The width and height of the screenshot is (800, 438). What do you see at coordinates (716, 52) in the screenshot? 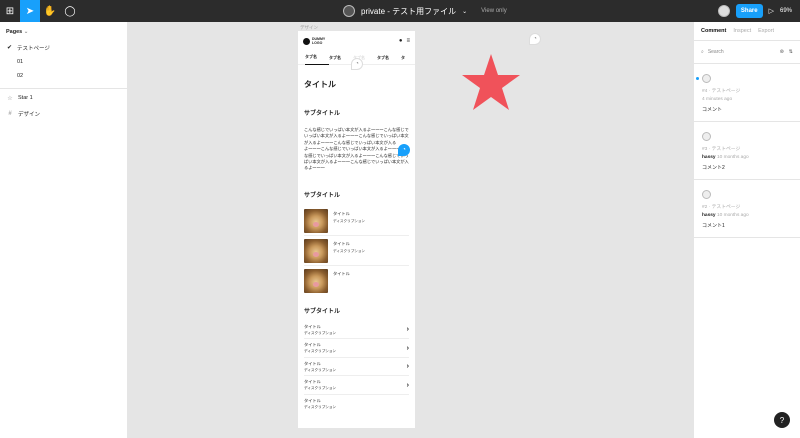
I see `search-input: Search` at bounding box center [716, 52].